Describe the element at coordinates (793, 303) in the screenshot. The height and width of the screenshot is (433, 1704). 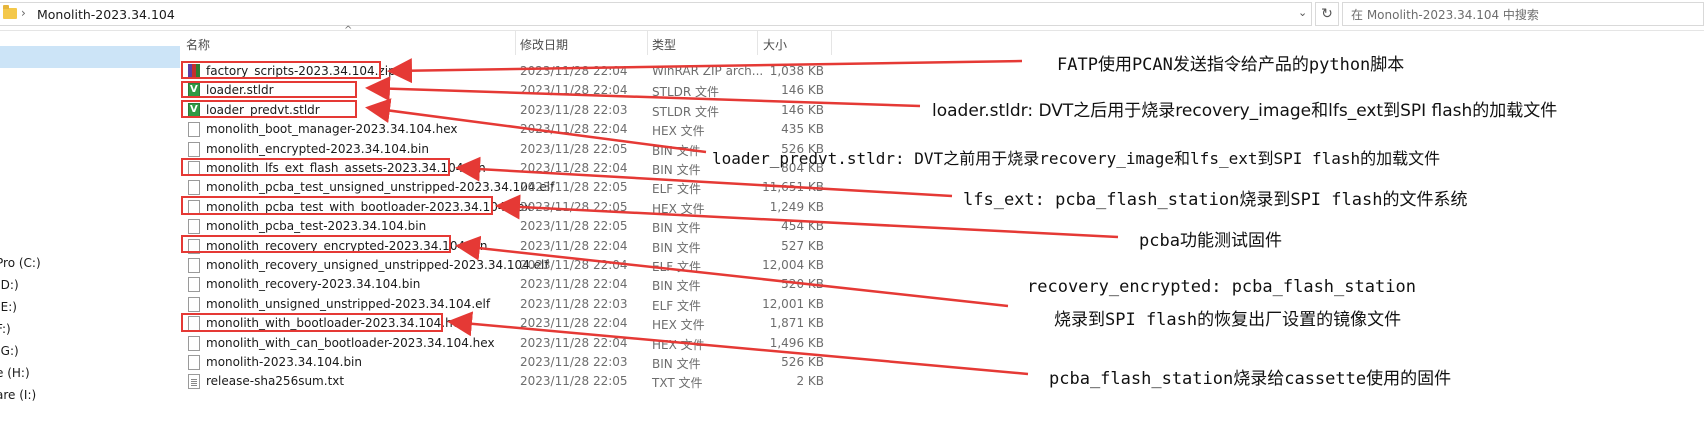
I see `file-size: 12,001 KB` at that location.